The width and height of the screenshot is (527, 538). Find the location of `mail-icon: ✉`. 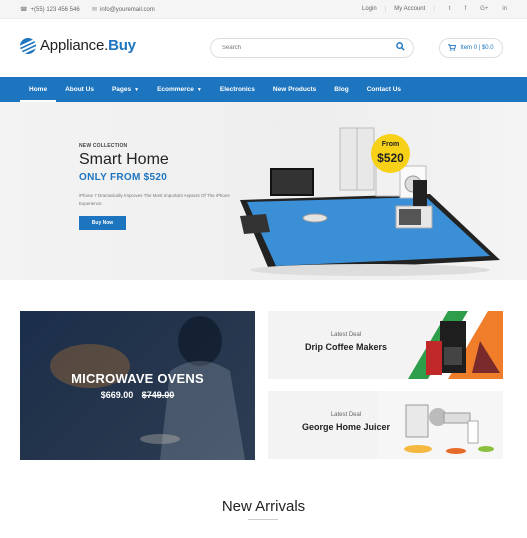

mail-icon: ✉ is located at coordinates (95, 10).